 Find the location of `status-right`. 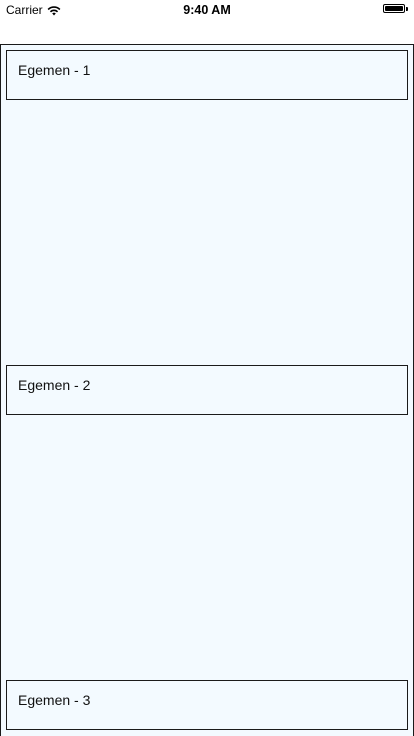

status-right is located at coordinates (395, 8).